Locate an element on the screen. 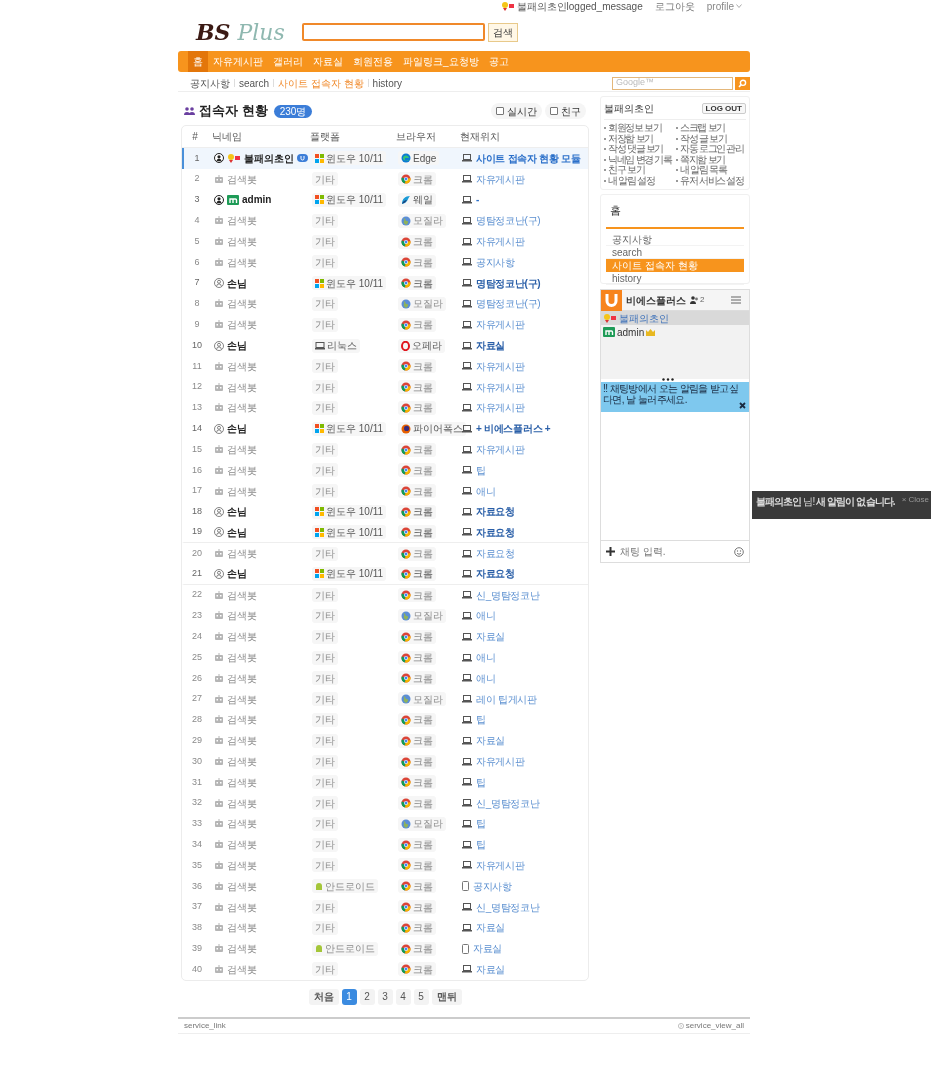  table-row: 35 검색봇 기타 크롬 자유게시판 is located at coordinates (385, 865).